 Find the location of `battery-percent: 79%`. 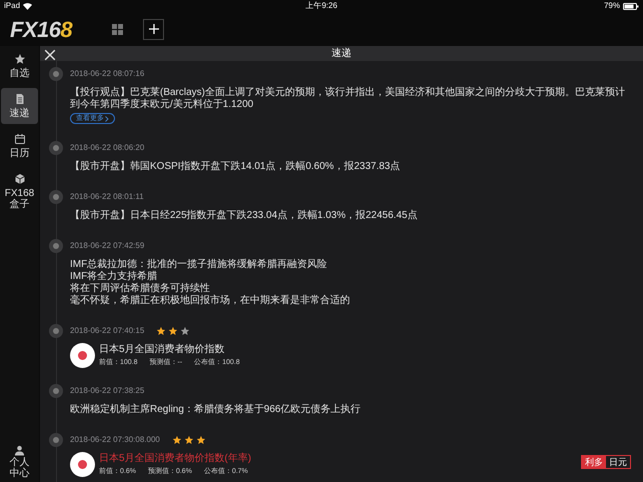

battery-percent: 79% is located at coordinates (612, 6).